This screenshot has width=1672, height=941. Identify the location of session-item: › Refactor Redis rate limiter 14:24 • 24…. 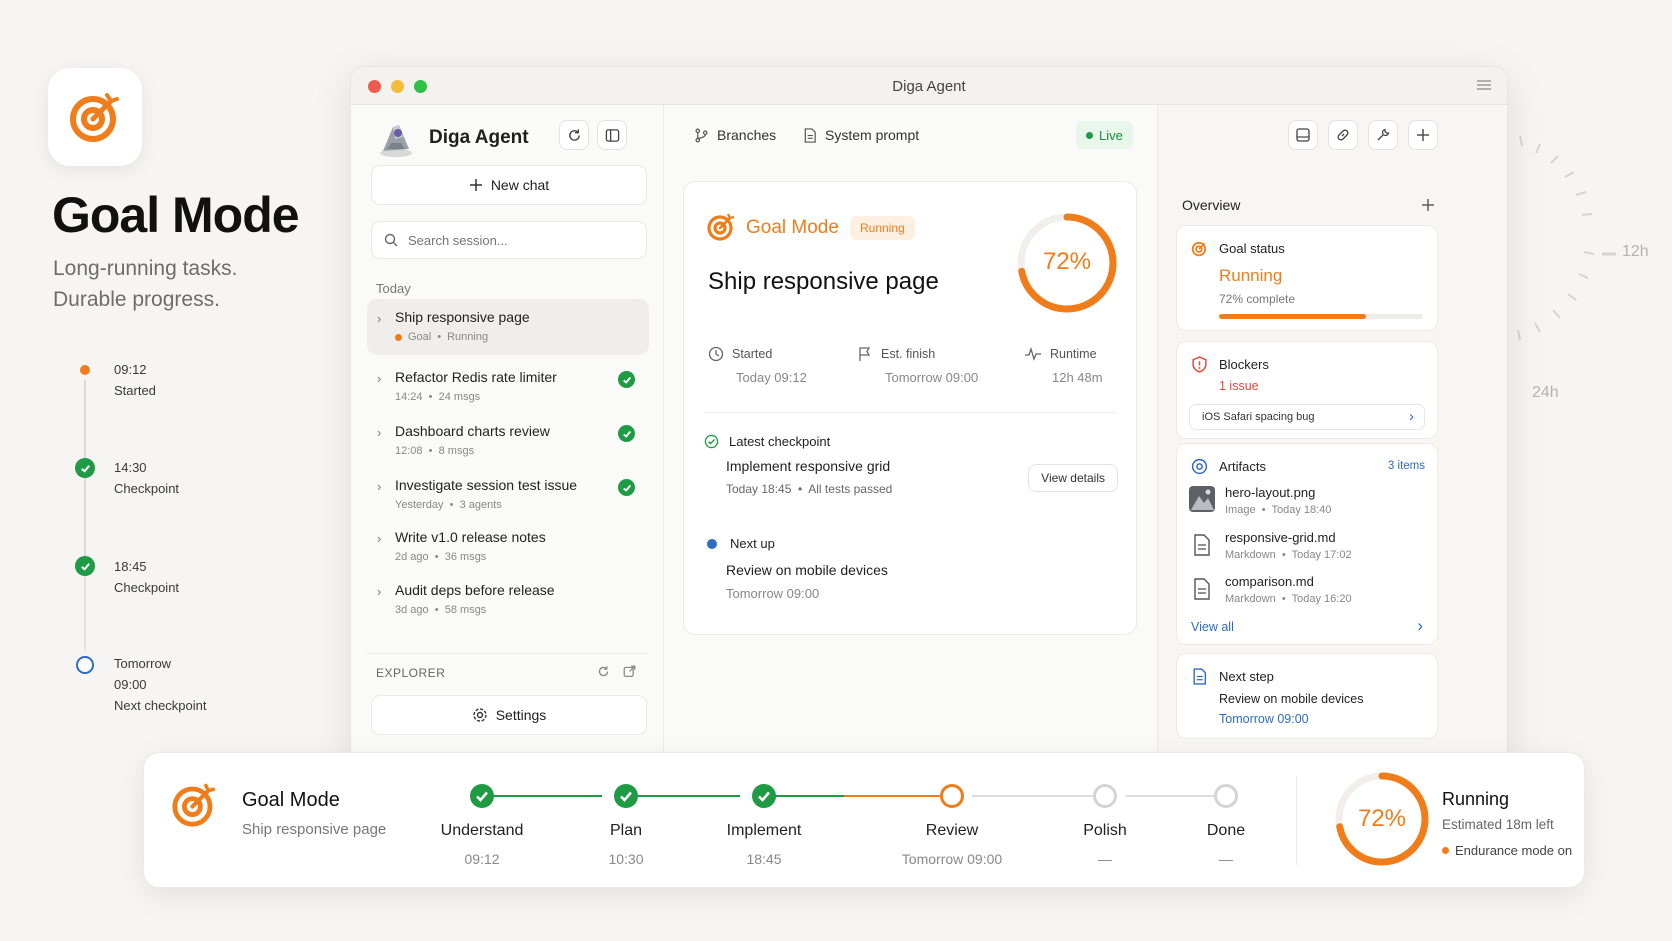
(508, 387).